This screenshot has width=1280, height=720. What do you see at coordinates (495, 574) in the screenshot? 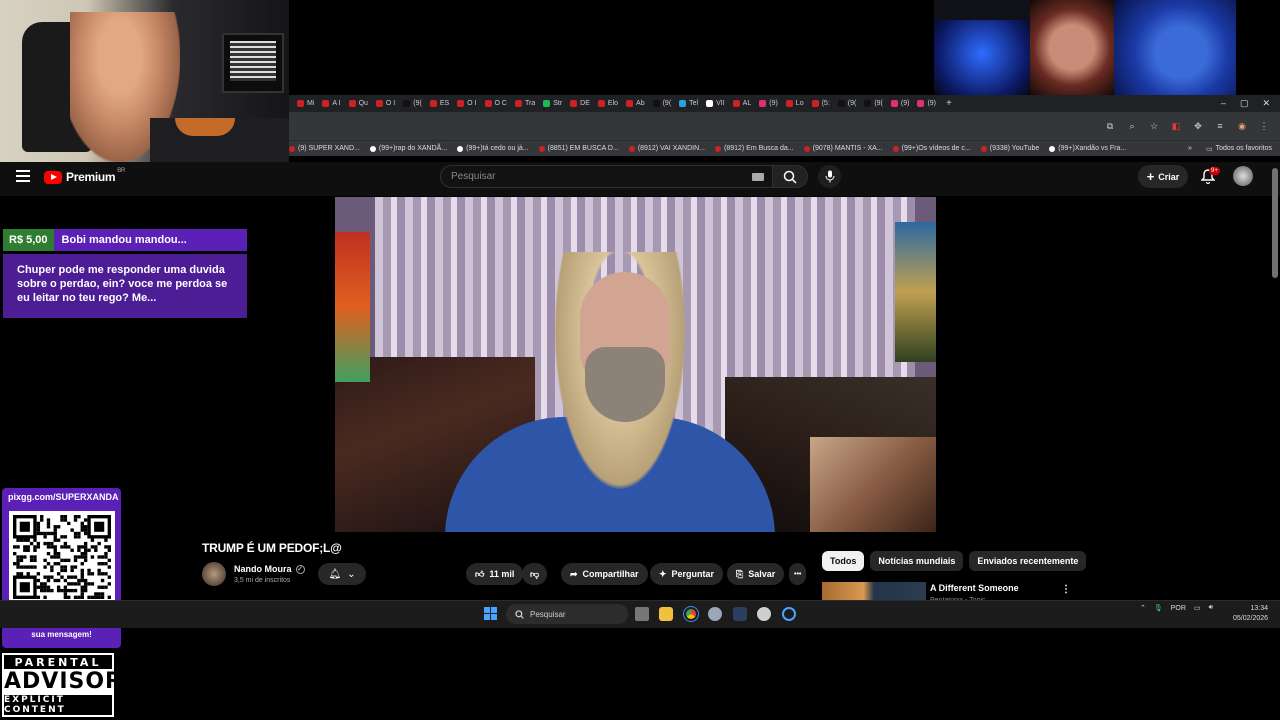
I see `like-button: 👍︎ 11 mil` at bounding box center [495, 574].